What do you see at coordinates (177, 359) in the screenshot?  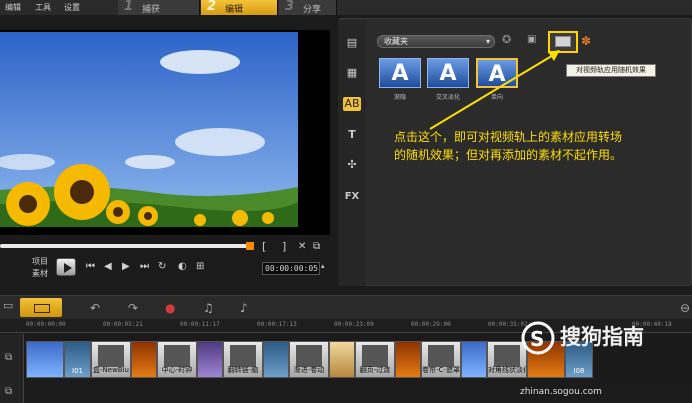 I see `transition-clip: 中心-时钟` at bounding box center [177, 359].